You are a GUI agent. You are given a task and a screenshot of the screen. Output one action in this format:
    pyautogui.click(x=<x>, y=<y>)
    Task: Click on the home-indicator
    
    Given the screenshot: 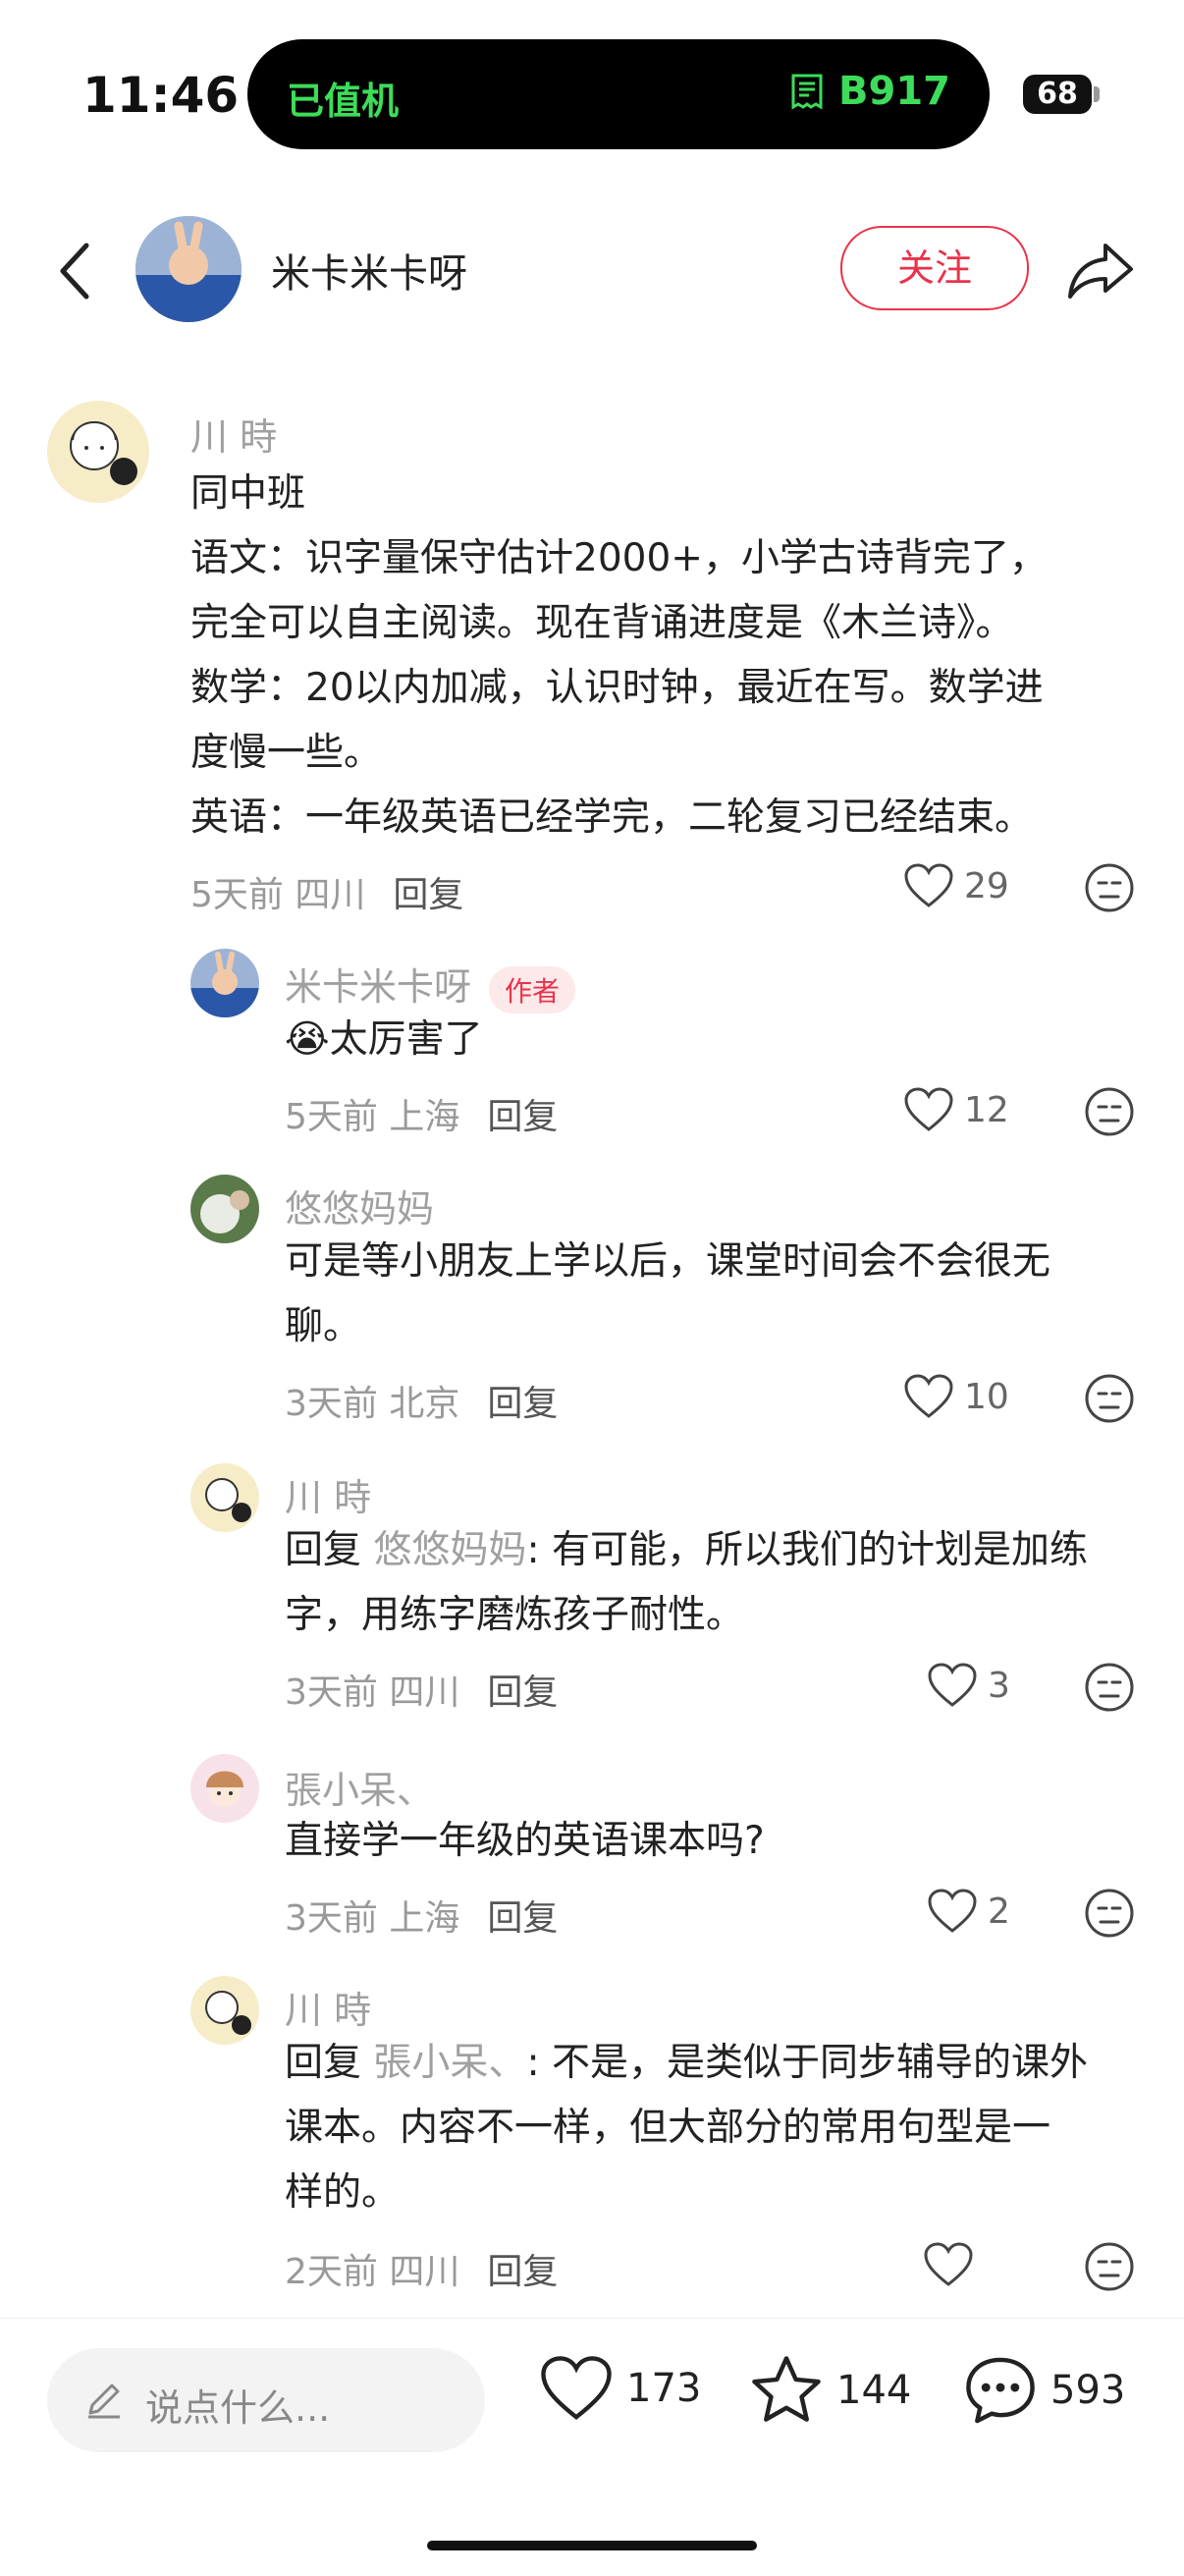 What is the action you would take?
    pyautogui.click(x=592, y=2546)
    